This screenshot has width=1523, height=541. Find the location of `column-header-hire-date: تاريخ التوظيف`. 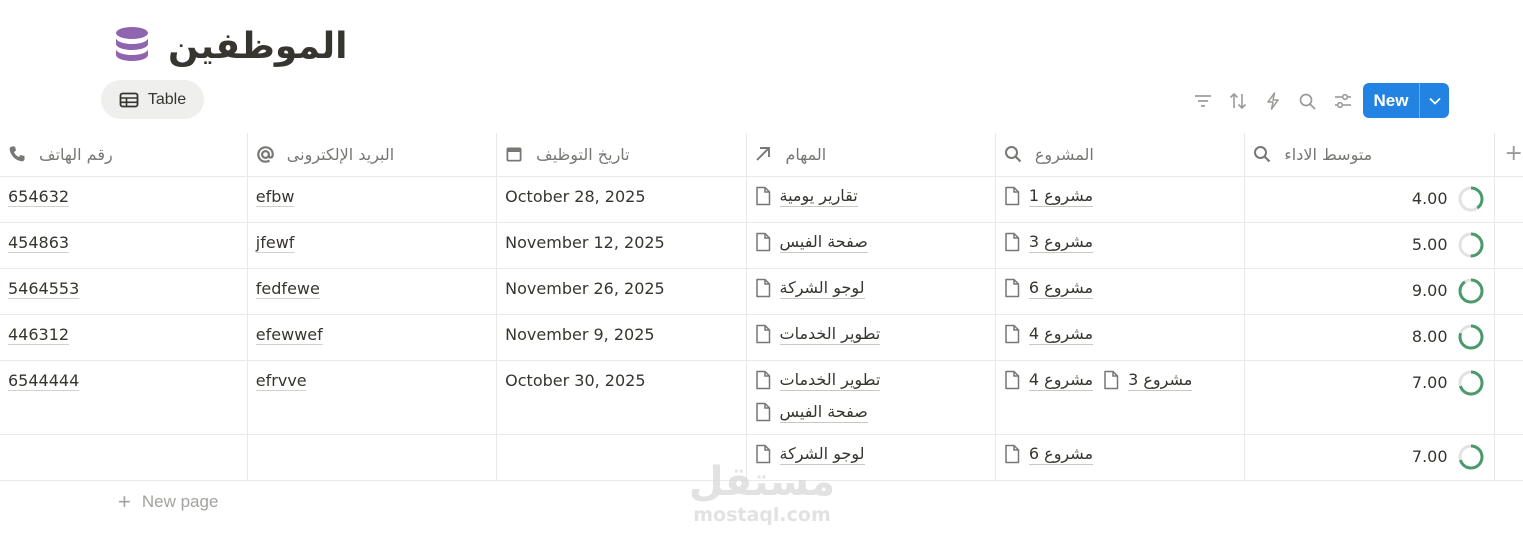

column-header-hire-date: تاريخ التوظيف is located at coordinates (621, 155).